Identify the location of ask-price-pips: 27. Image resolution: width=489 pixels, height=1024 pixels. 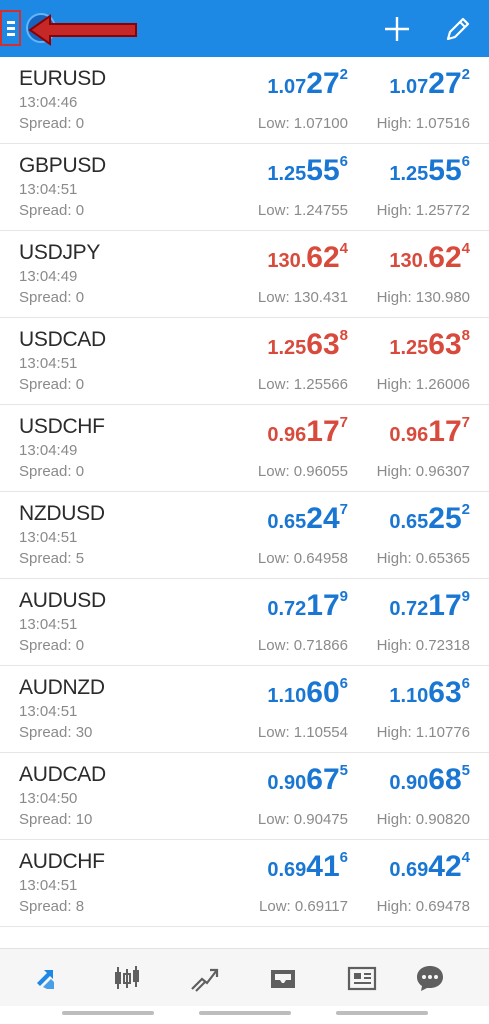
(445, 83).